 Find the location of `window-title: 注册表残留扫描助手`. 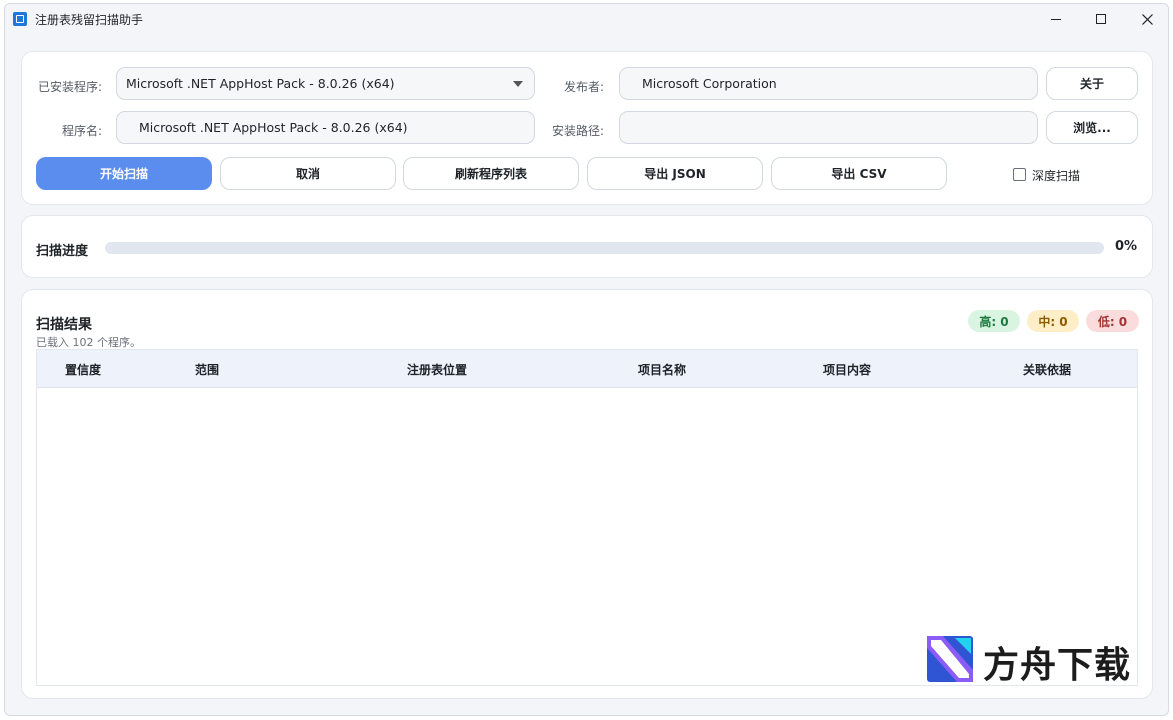

window-title: 注册表残留扫描助手 is located at coordinates (89, 20).